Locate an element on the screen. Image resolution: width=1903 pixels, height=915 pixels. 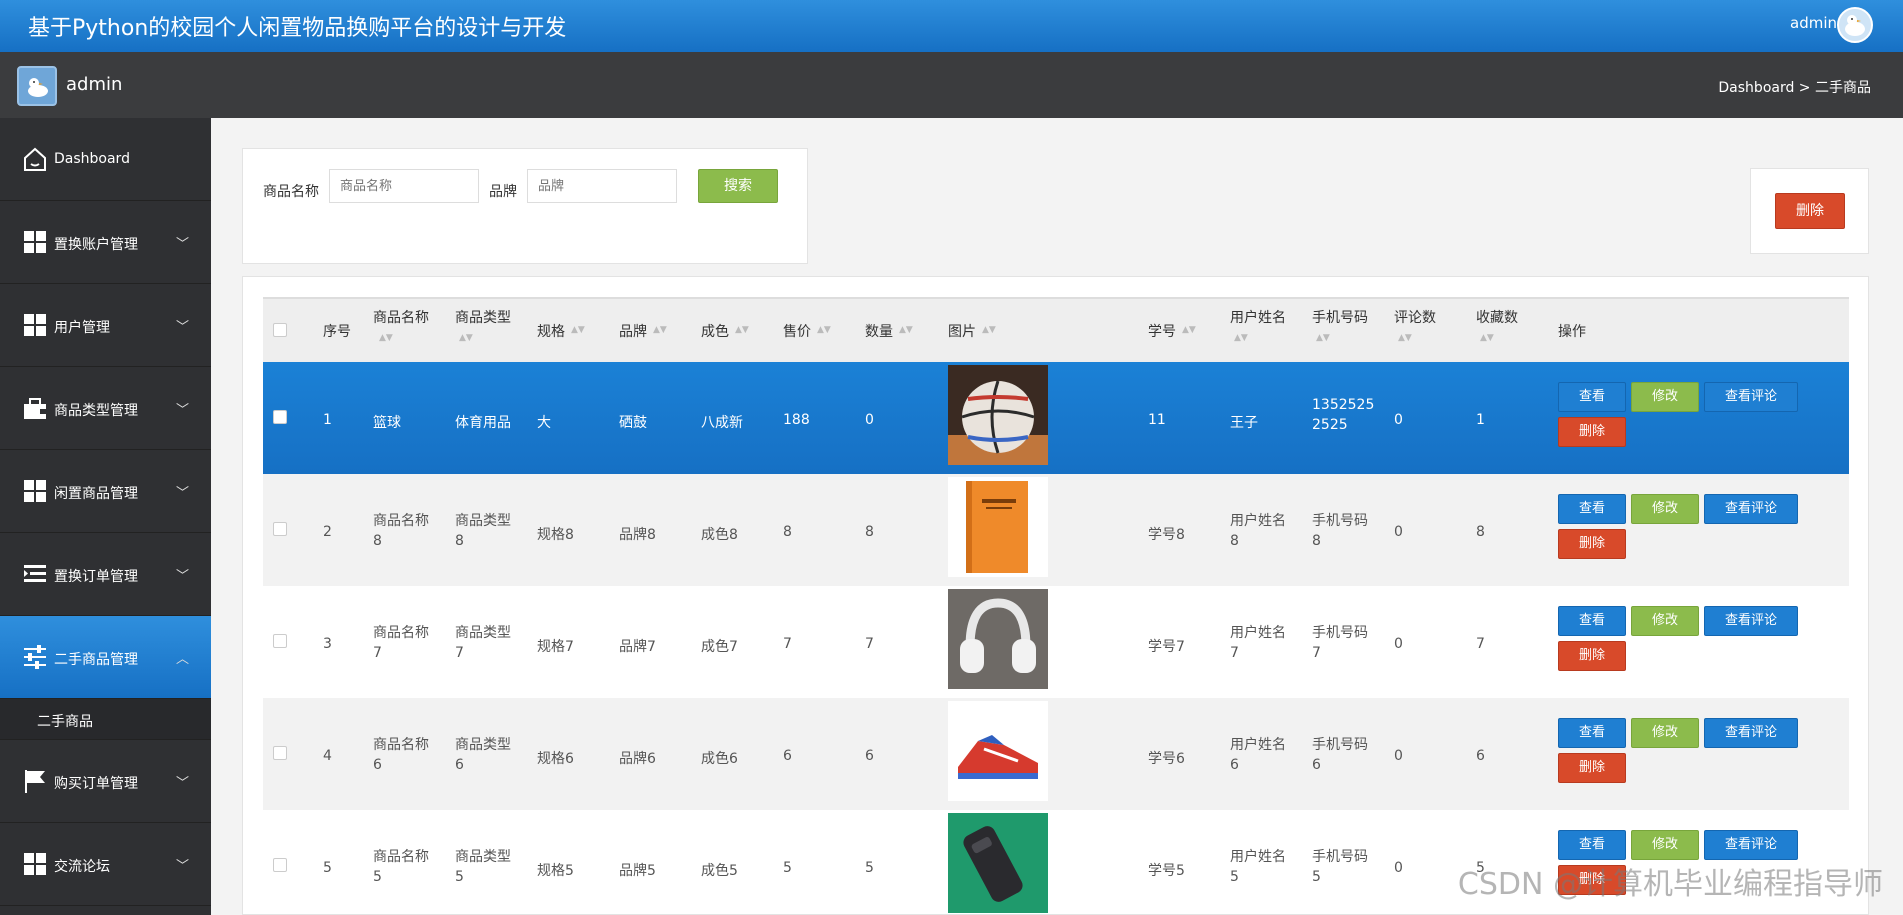
cell-type: 商品类型 8 is located at coordinates (483, 531).